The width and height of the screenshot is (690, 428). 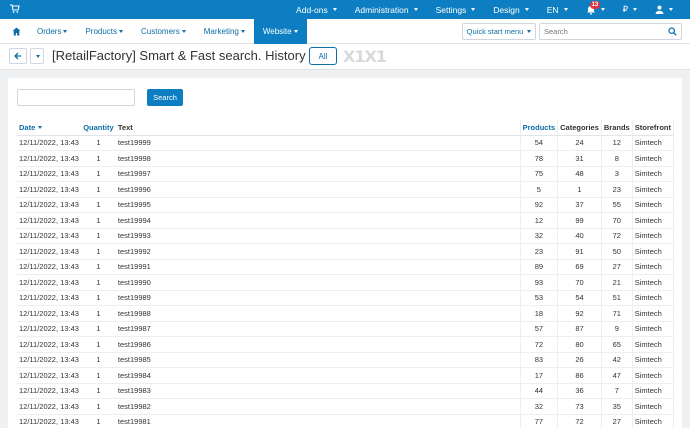 What do you see at coordinates (451, 9) in the screenshot?
I see `top-nav-label: Settings` at bounding box center [451, 9].